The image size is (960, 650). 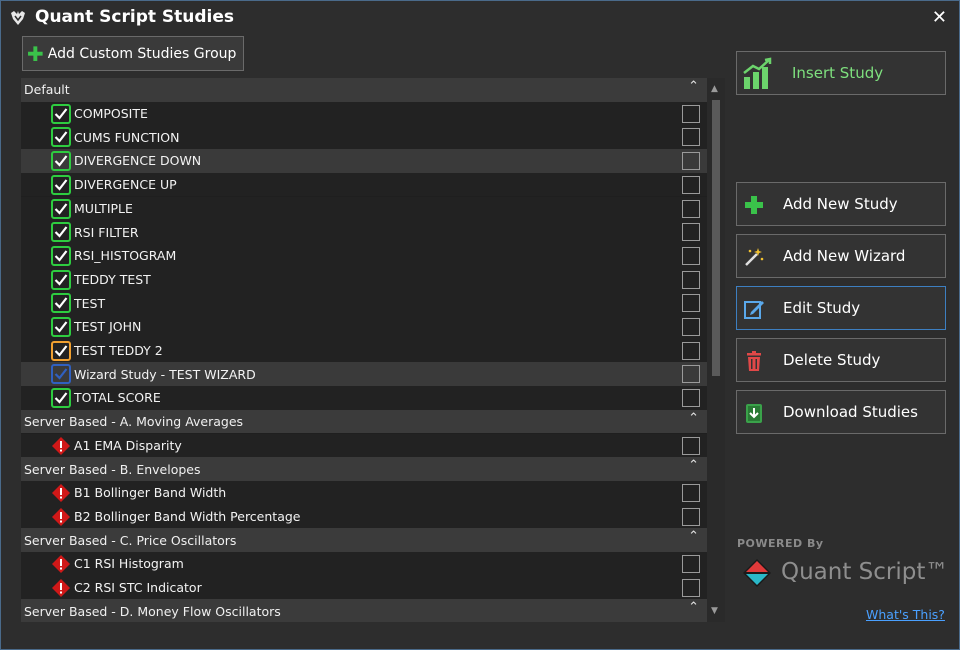 What do you see at coordinates (714, 611) in the screenshot?
I see `scroll-down-icon: ▼` at bounding box center [714, 611].